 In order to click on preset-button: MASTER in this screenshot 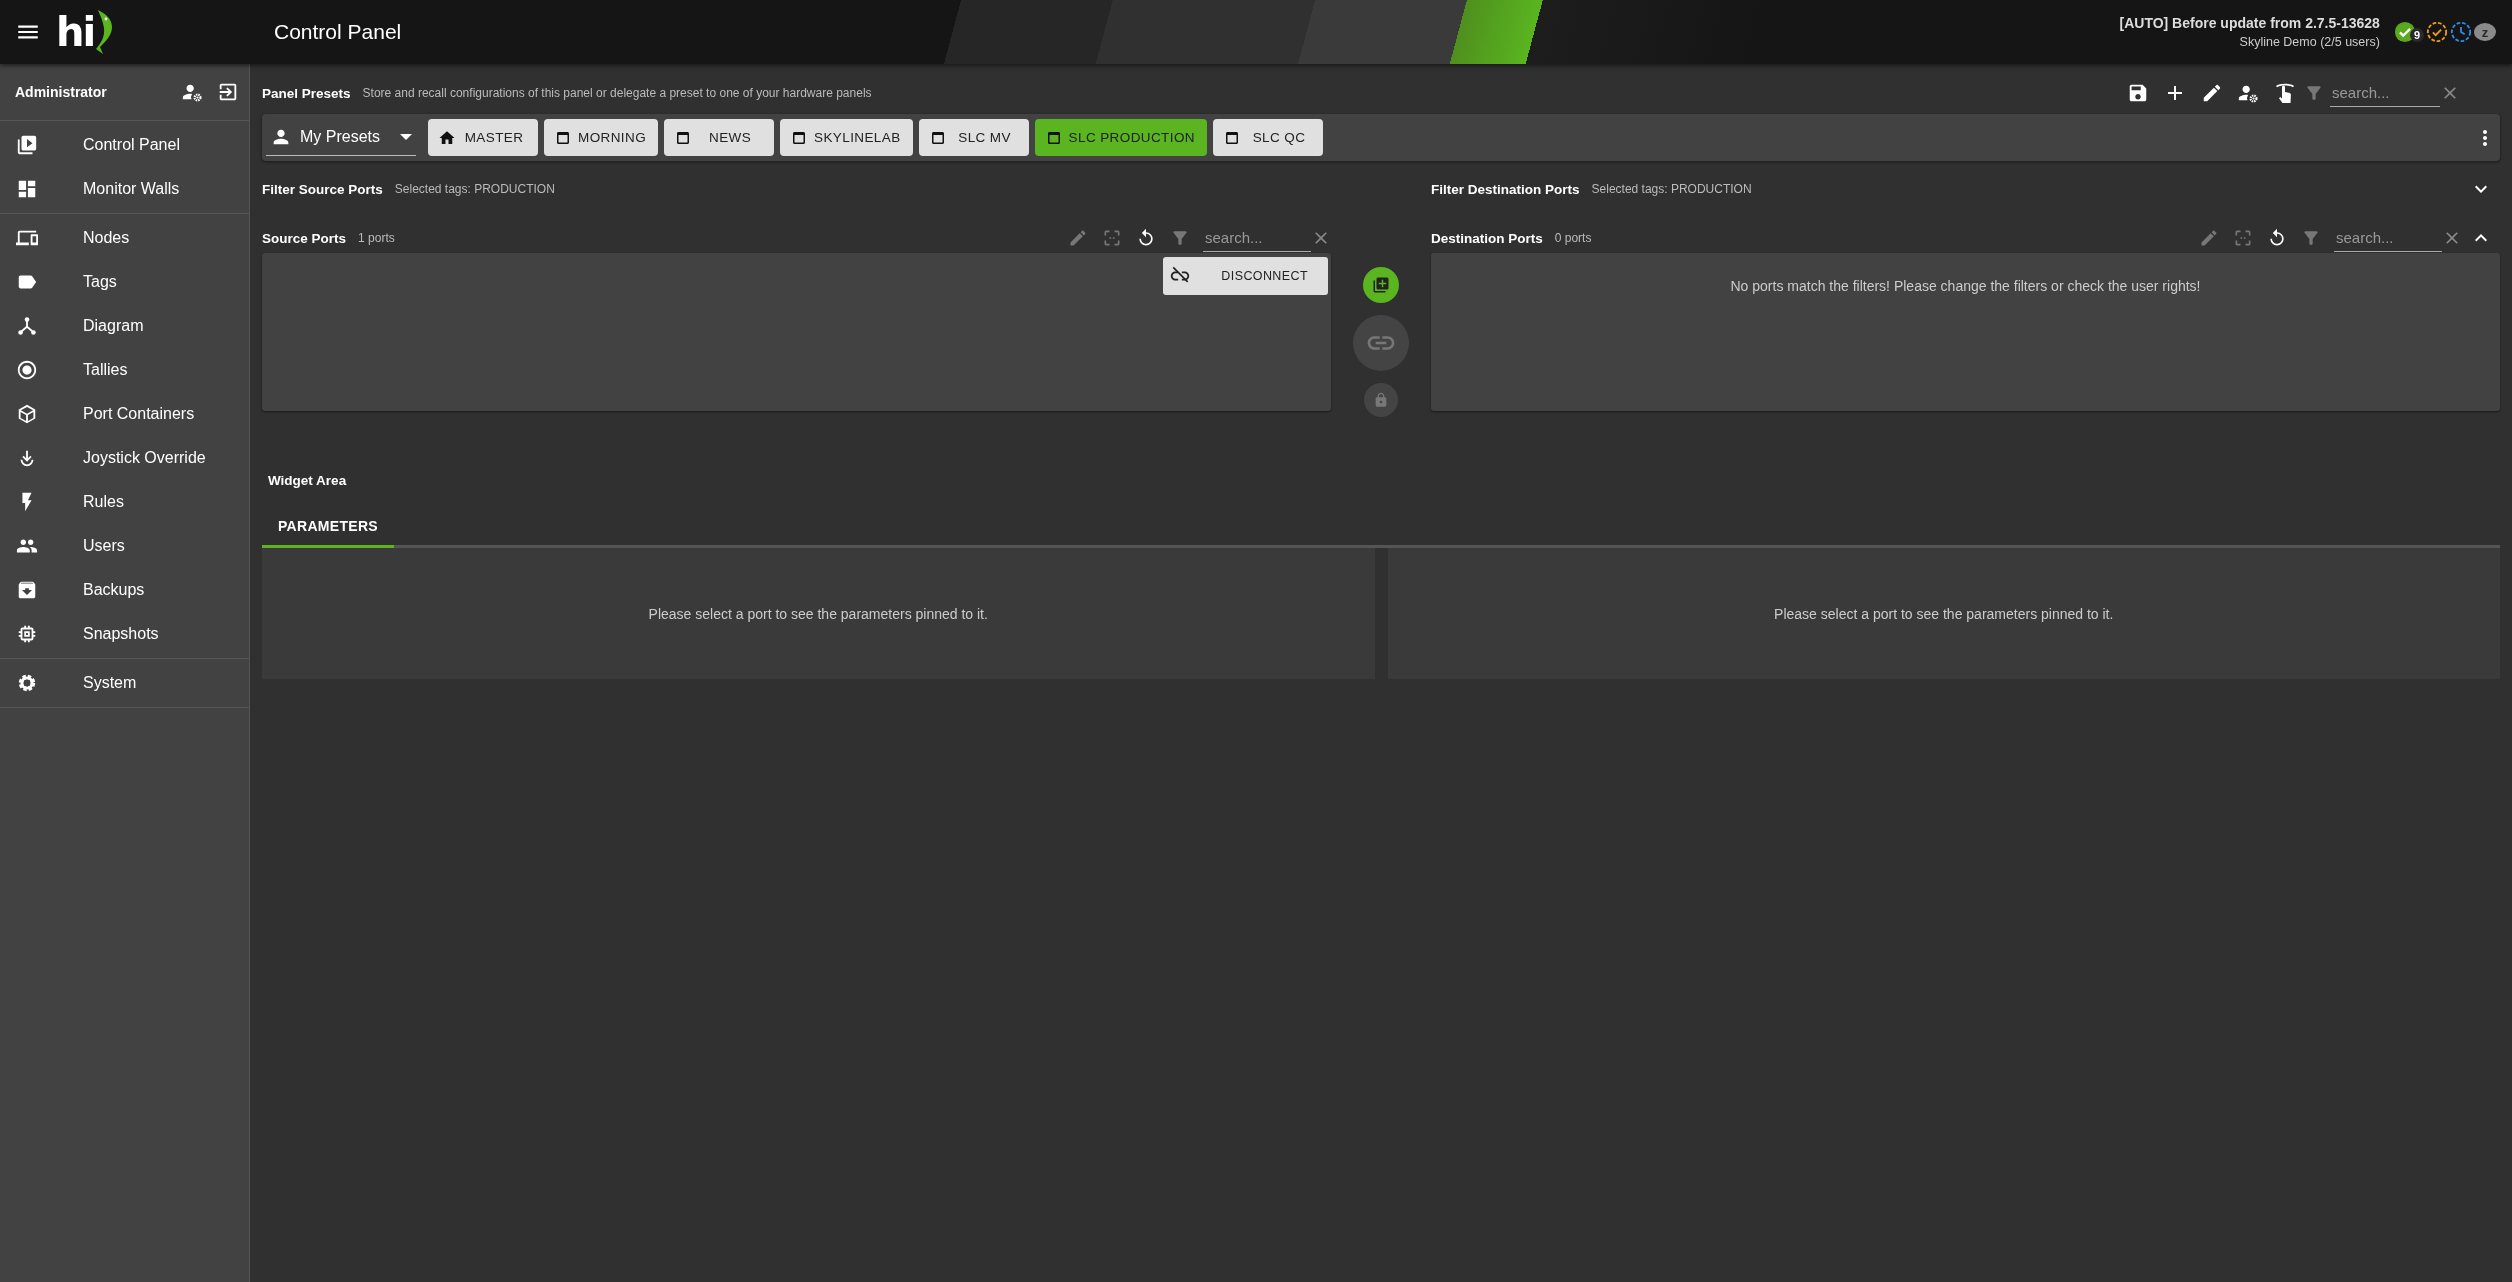, I will do `click(483, 137)`.